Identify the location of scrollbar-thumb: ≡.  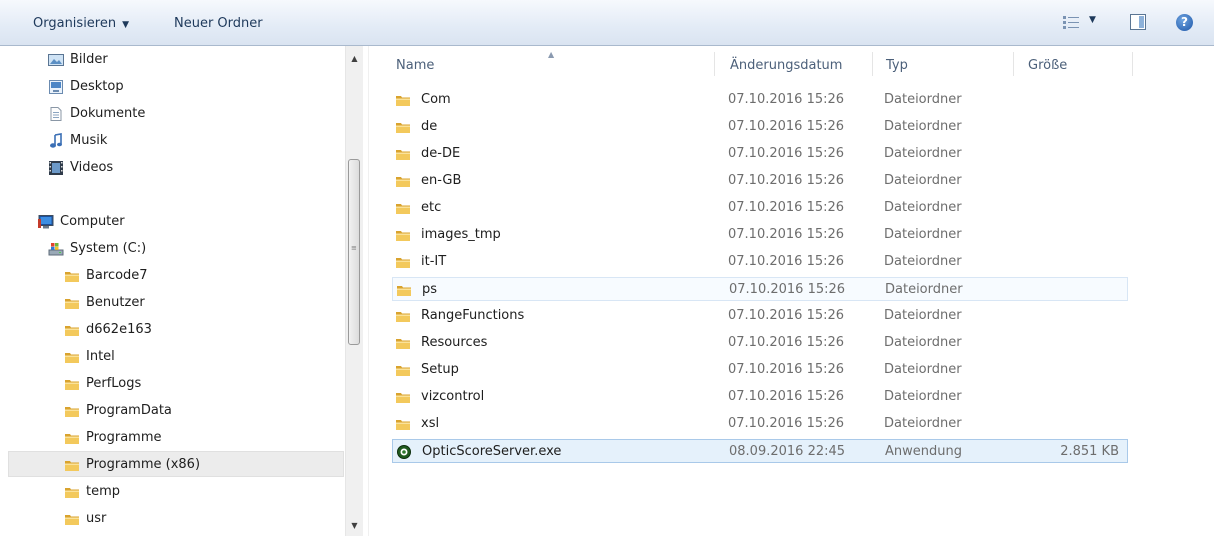
(354, 252).